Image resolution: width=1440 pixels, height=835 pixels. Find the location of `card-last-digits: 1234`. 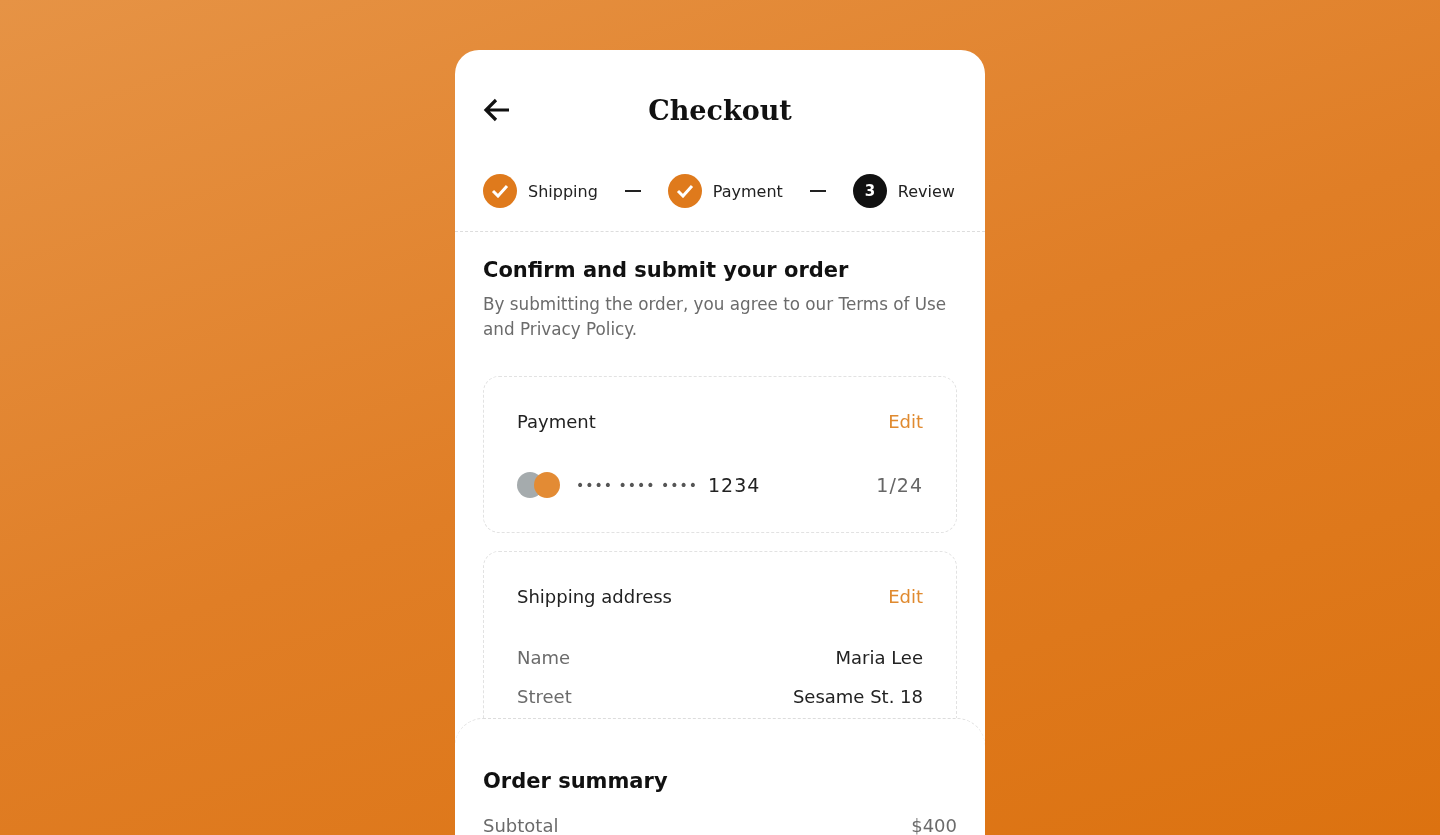

card-last-digits: 1234 is located at coordinates (734, 485).